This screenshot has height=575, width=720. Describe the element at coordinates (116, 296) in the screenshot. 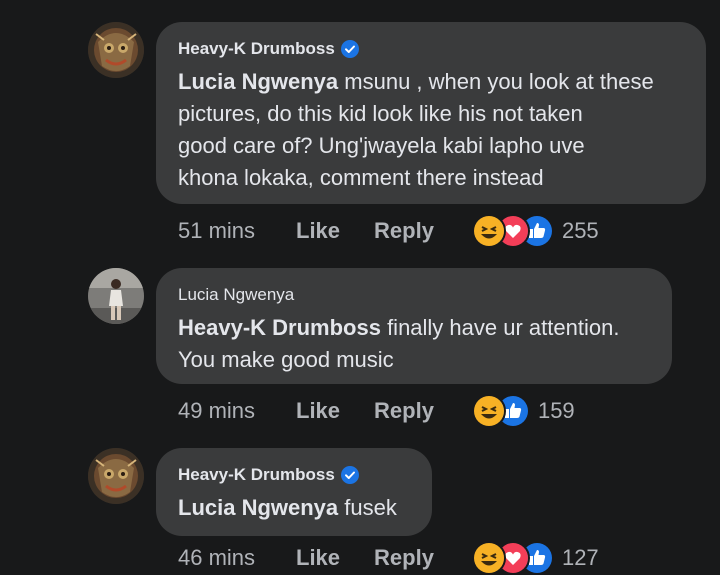

I see `avatar-lucia` at that location.